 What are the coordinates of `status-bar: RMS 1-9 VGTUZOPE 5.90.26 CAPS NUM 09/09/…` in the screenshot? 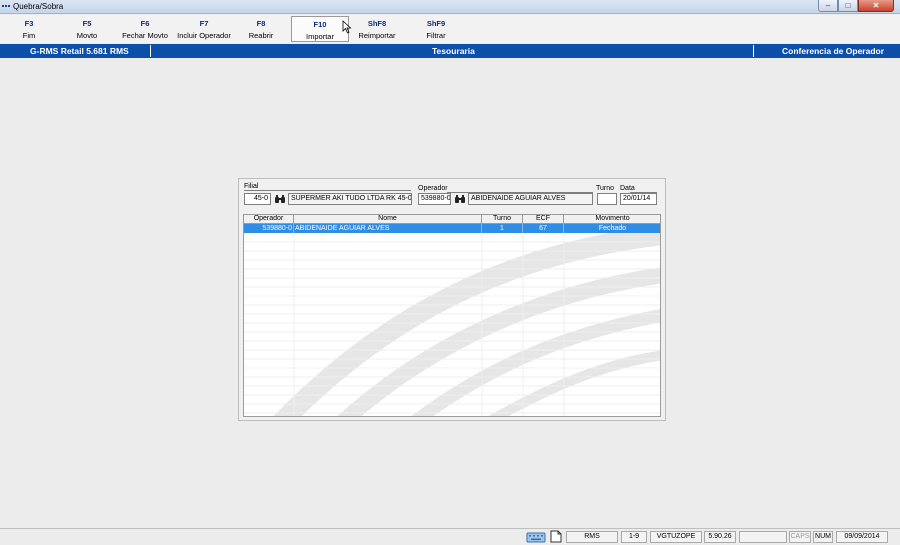 It's located at (450, 536).